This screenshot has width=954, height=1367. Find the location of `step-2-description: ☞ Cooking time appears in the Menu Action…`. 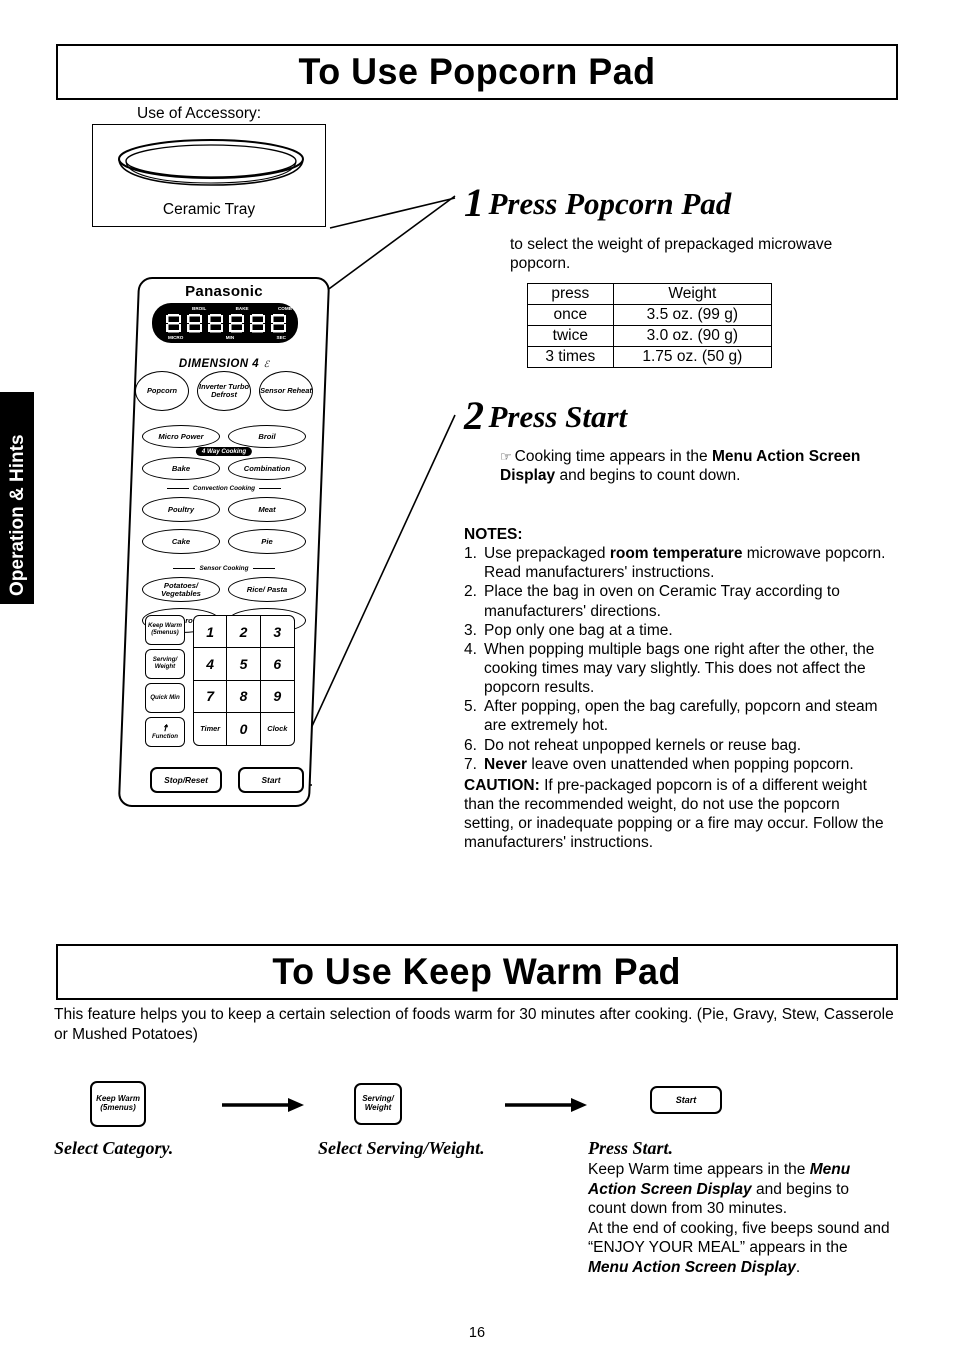

step-2-description: ☞ Cooking time appears in the Menu Action… is located at coordinates (695, 466).